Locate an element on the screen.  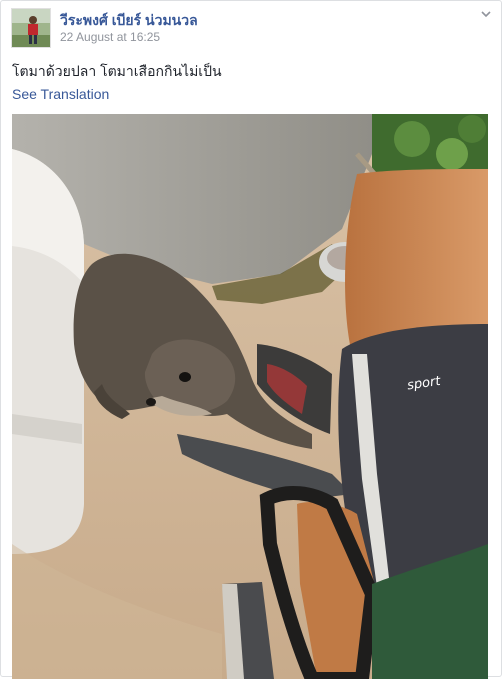
post-text: โตมาด้วยปลา โตมาเสือกกินไม่เป็น is located at coordinates (117, 71).